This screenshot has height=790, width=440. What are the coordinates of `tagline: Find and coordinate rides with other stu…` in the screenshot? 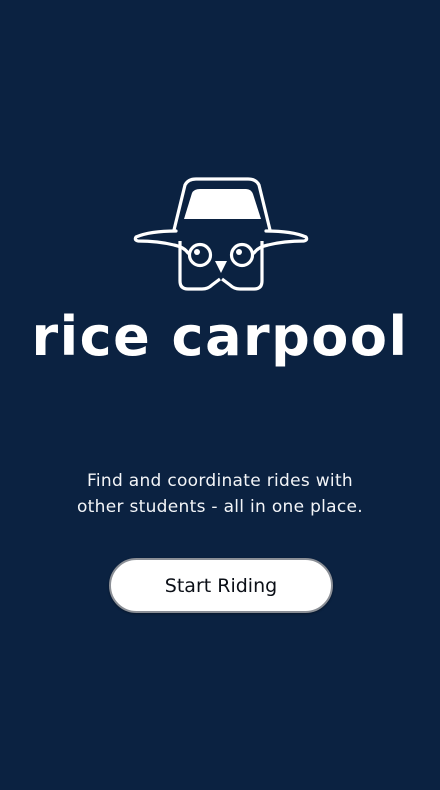 It's located at (220, 494).